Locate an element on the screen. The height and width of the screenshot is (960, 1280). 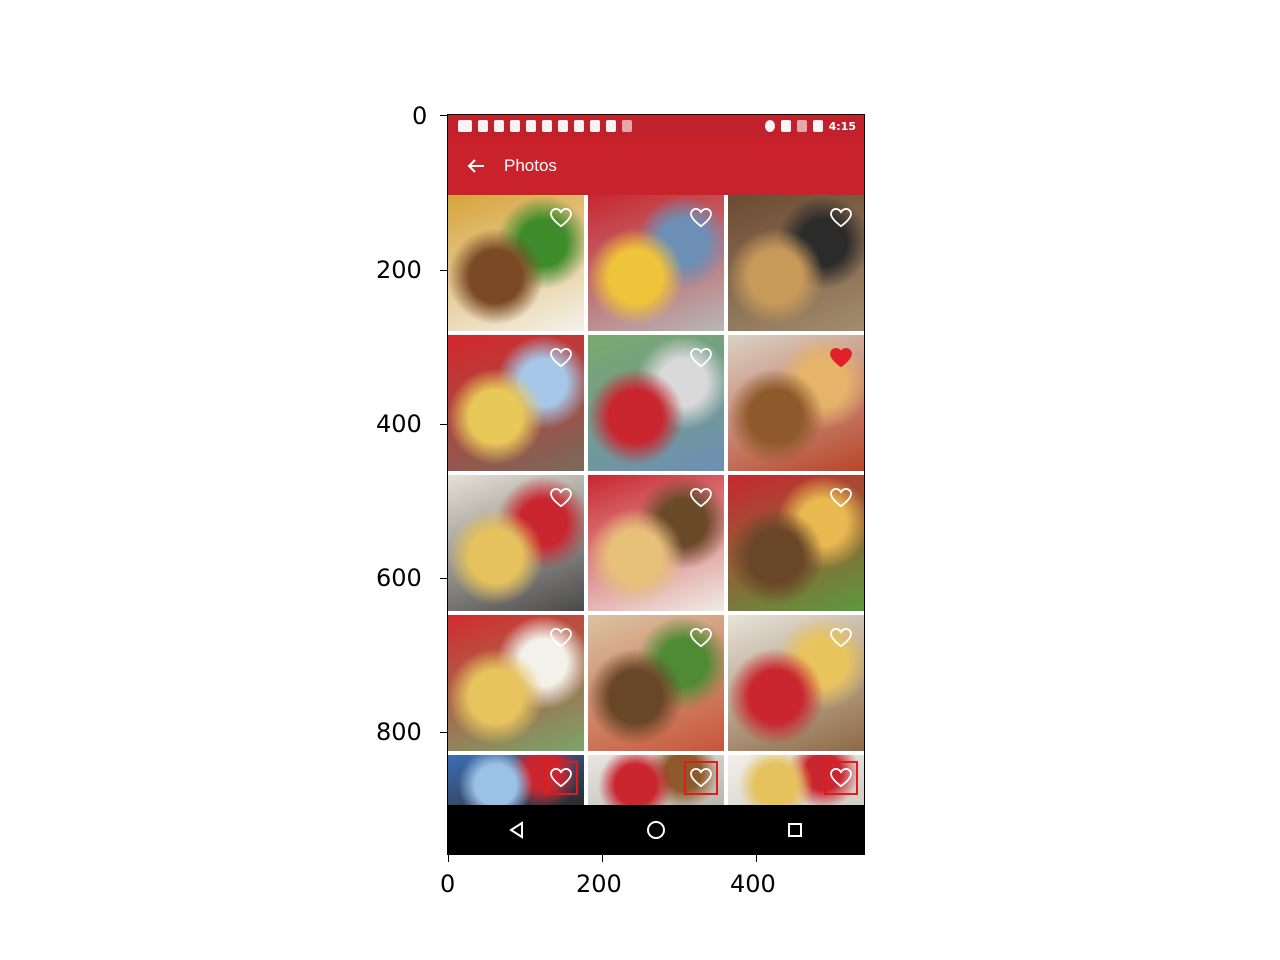
battery-icon is located at coordinates (817, 126).